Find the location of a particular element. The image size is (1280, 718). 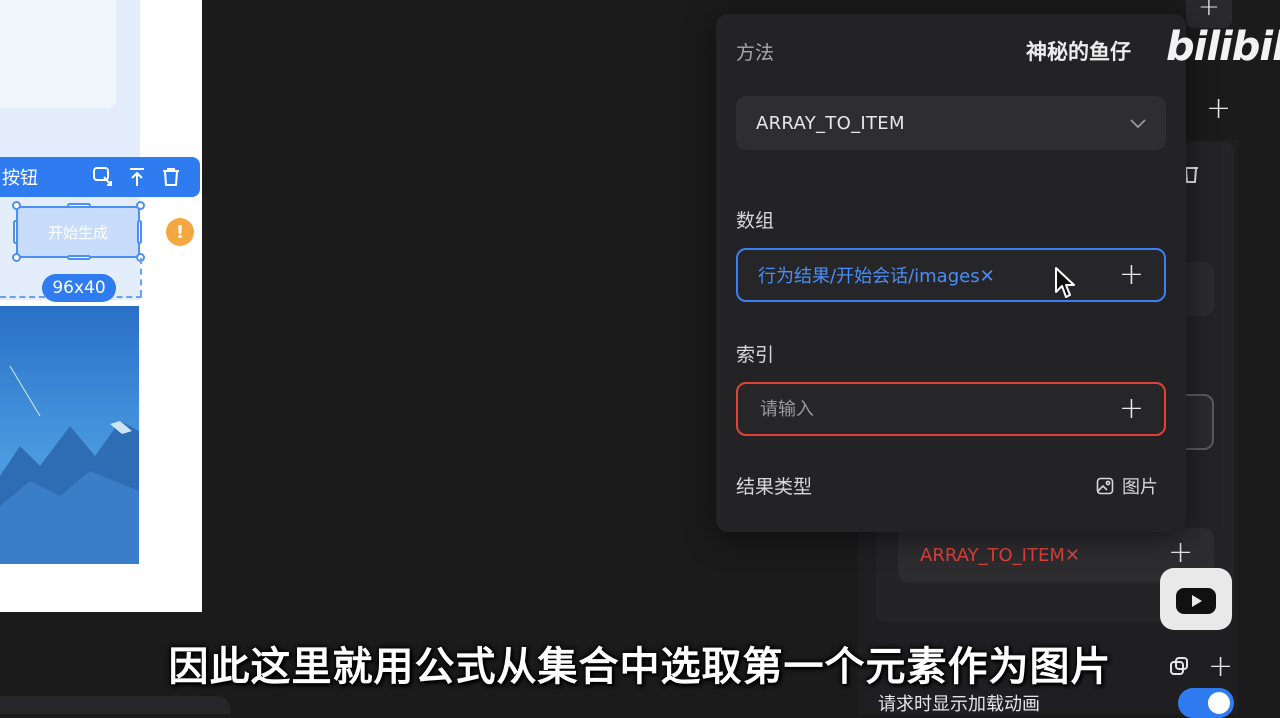

image-icon is located at coordinates (1105, 486).